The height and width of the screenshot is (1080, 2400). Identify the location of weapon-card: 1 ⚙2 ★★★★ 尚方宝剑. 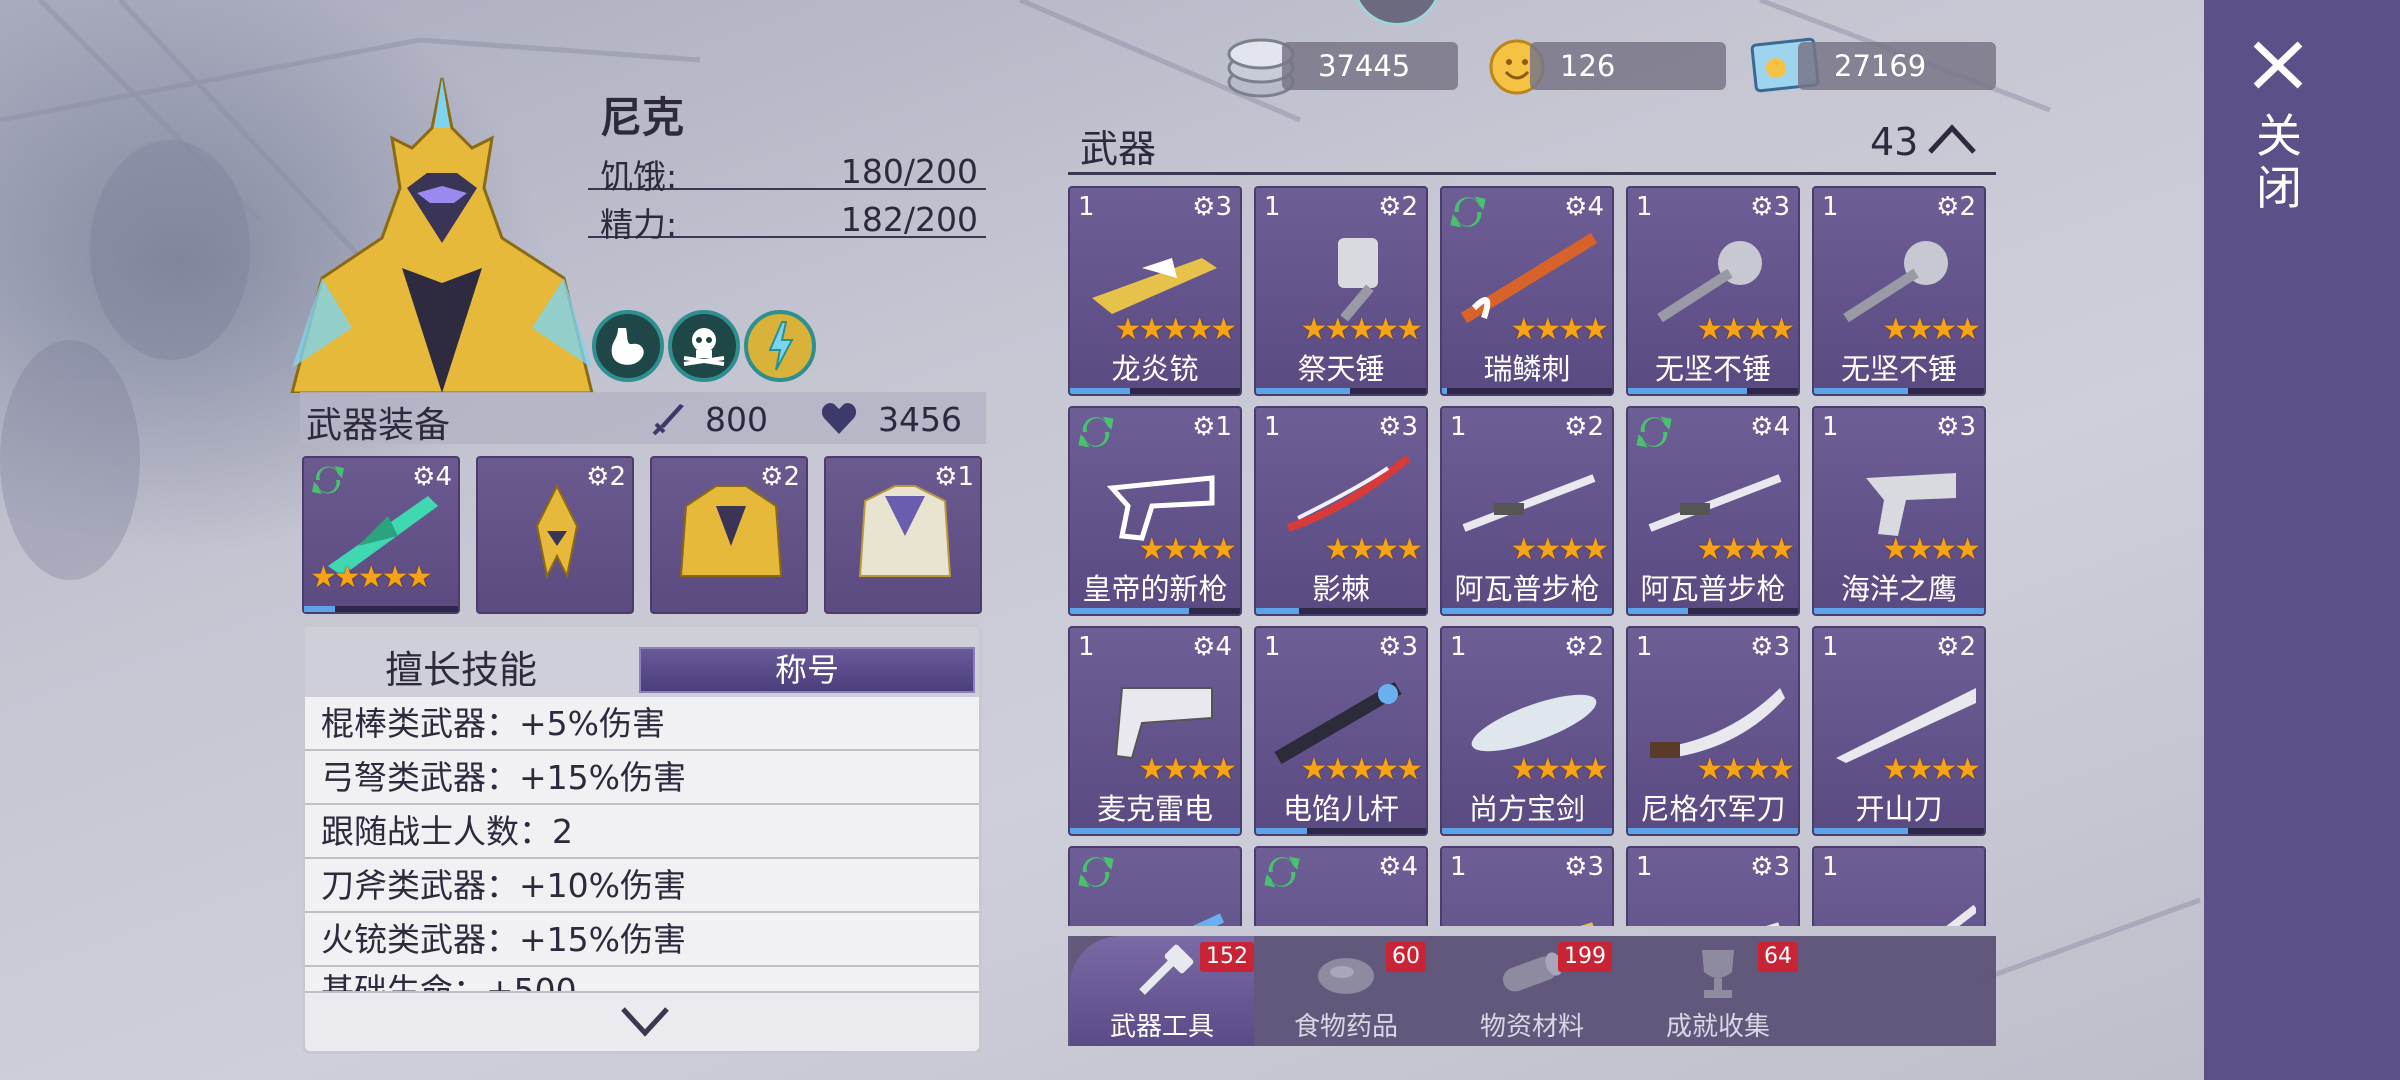
(1527, 731).